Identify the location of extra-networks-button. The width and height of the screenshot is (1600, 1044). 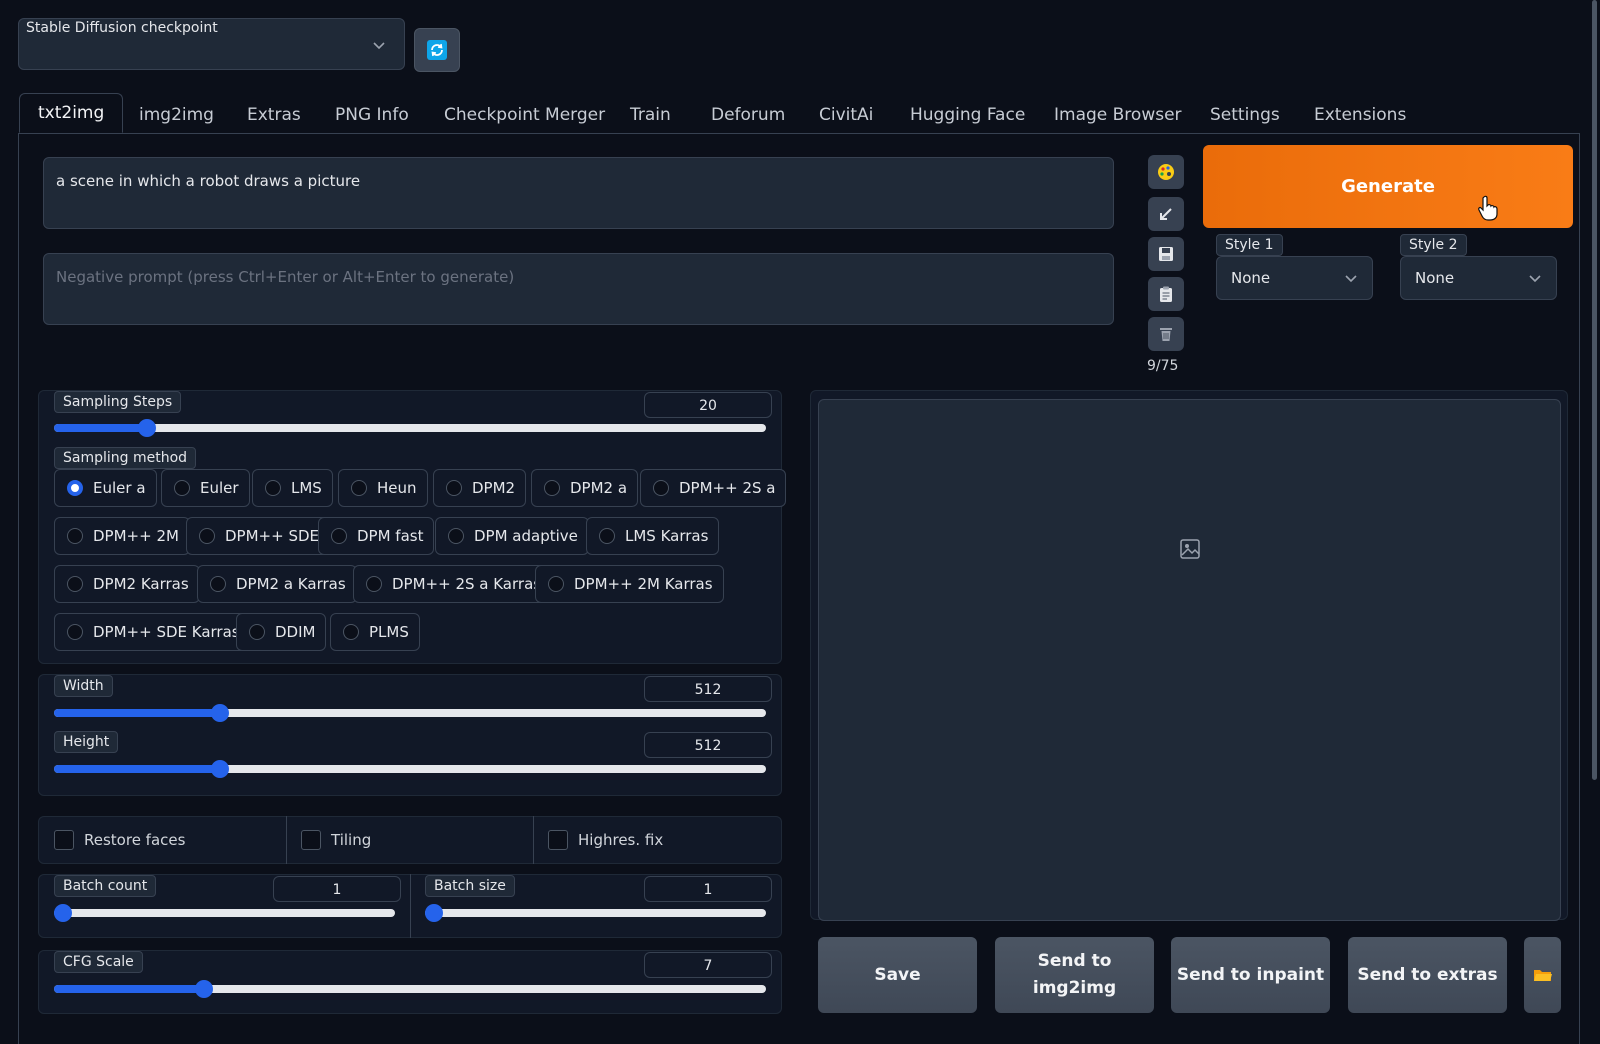
(1166, 172).